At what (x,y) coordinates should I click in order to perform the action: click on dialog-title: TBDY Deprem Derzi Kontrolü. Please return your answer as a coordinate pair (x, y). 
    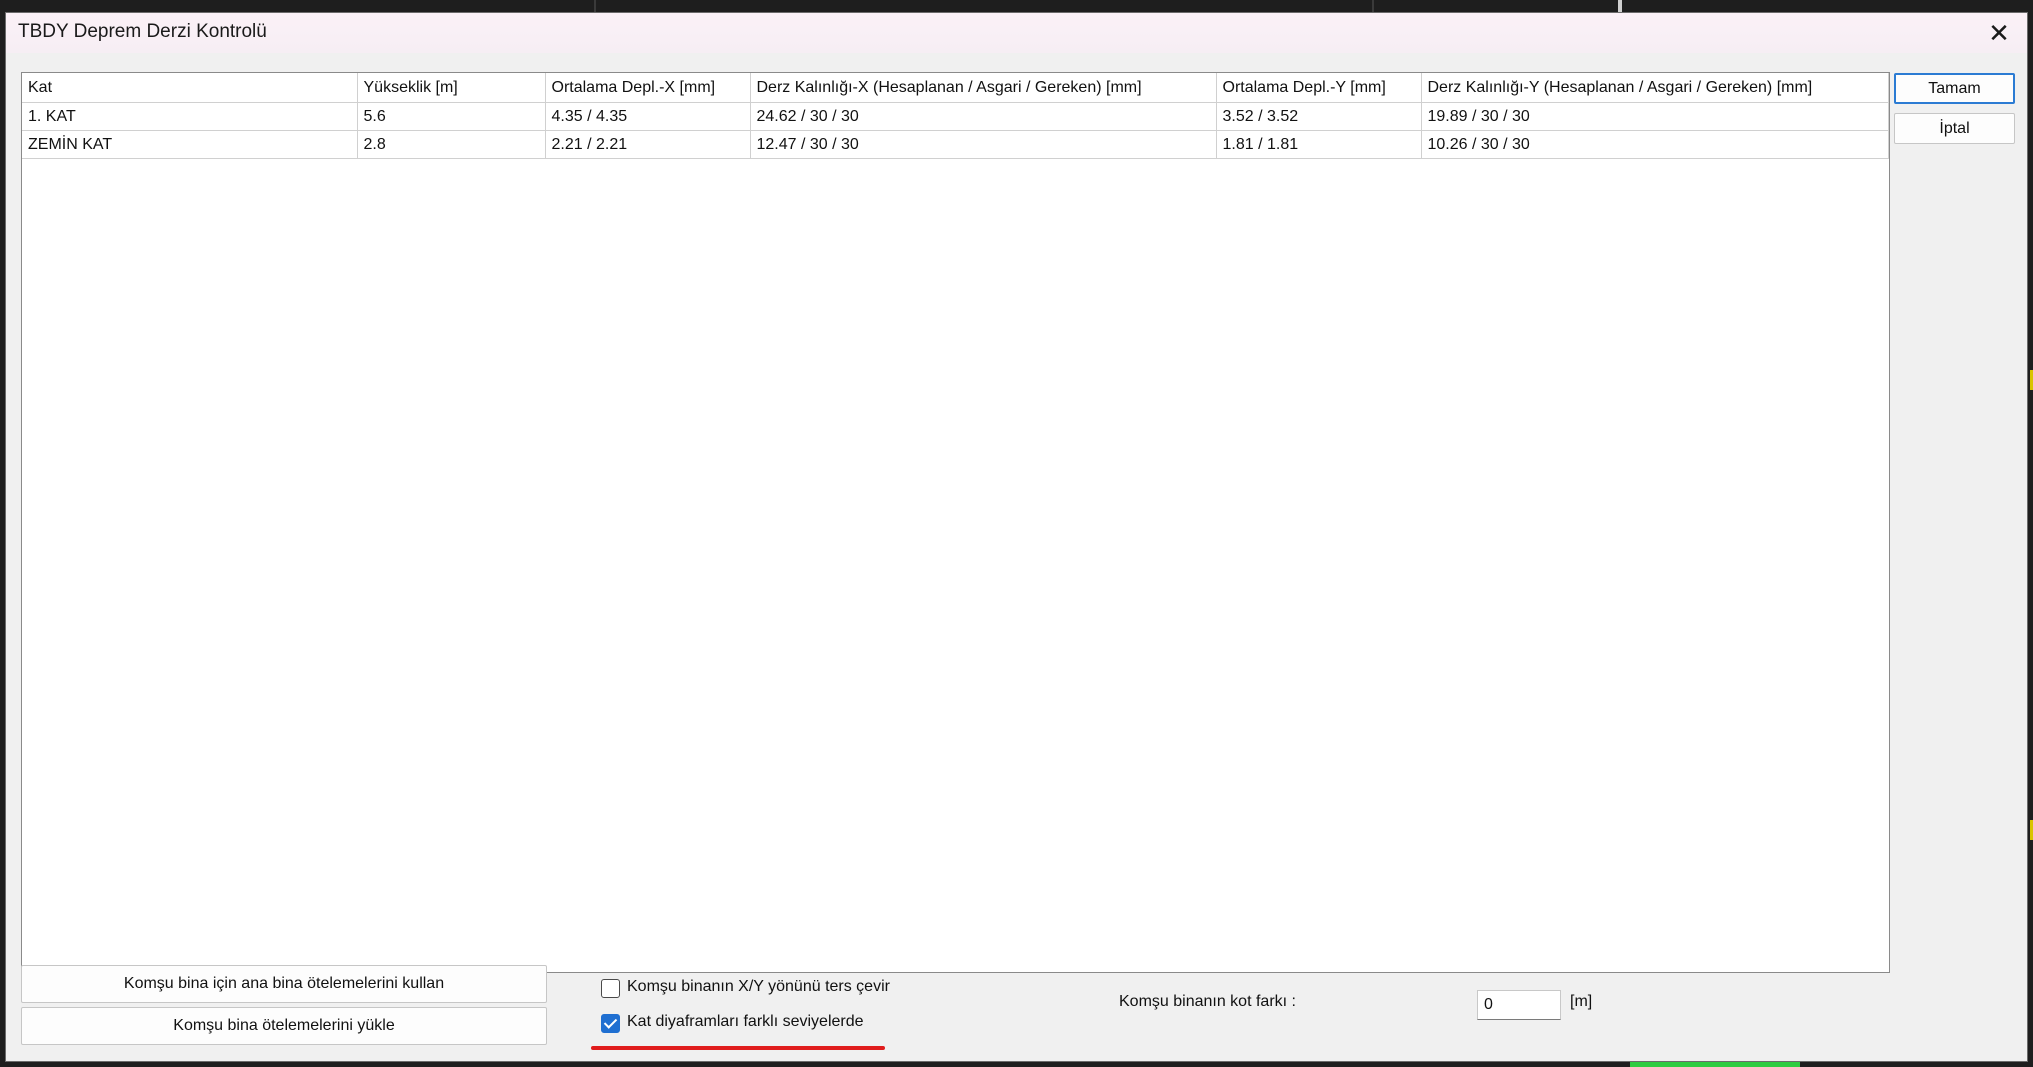
    Looking at the image, I should click on (142, 31).